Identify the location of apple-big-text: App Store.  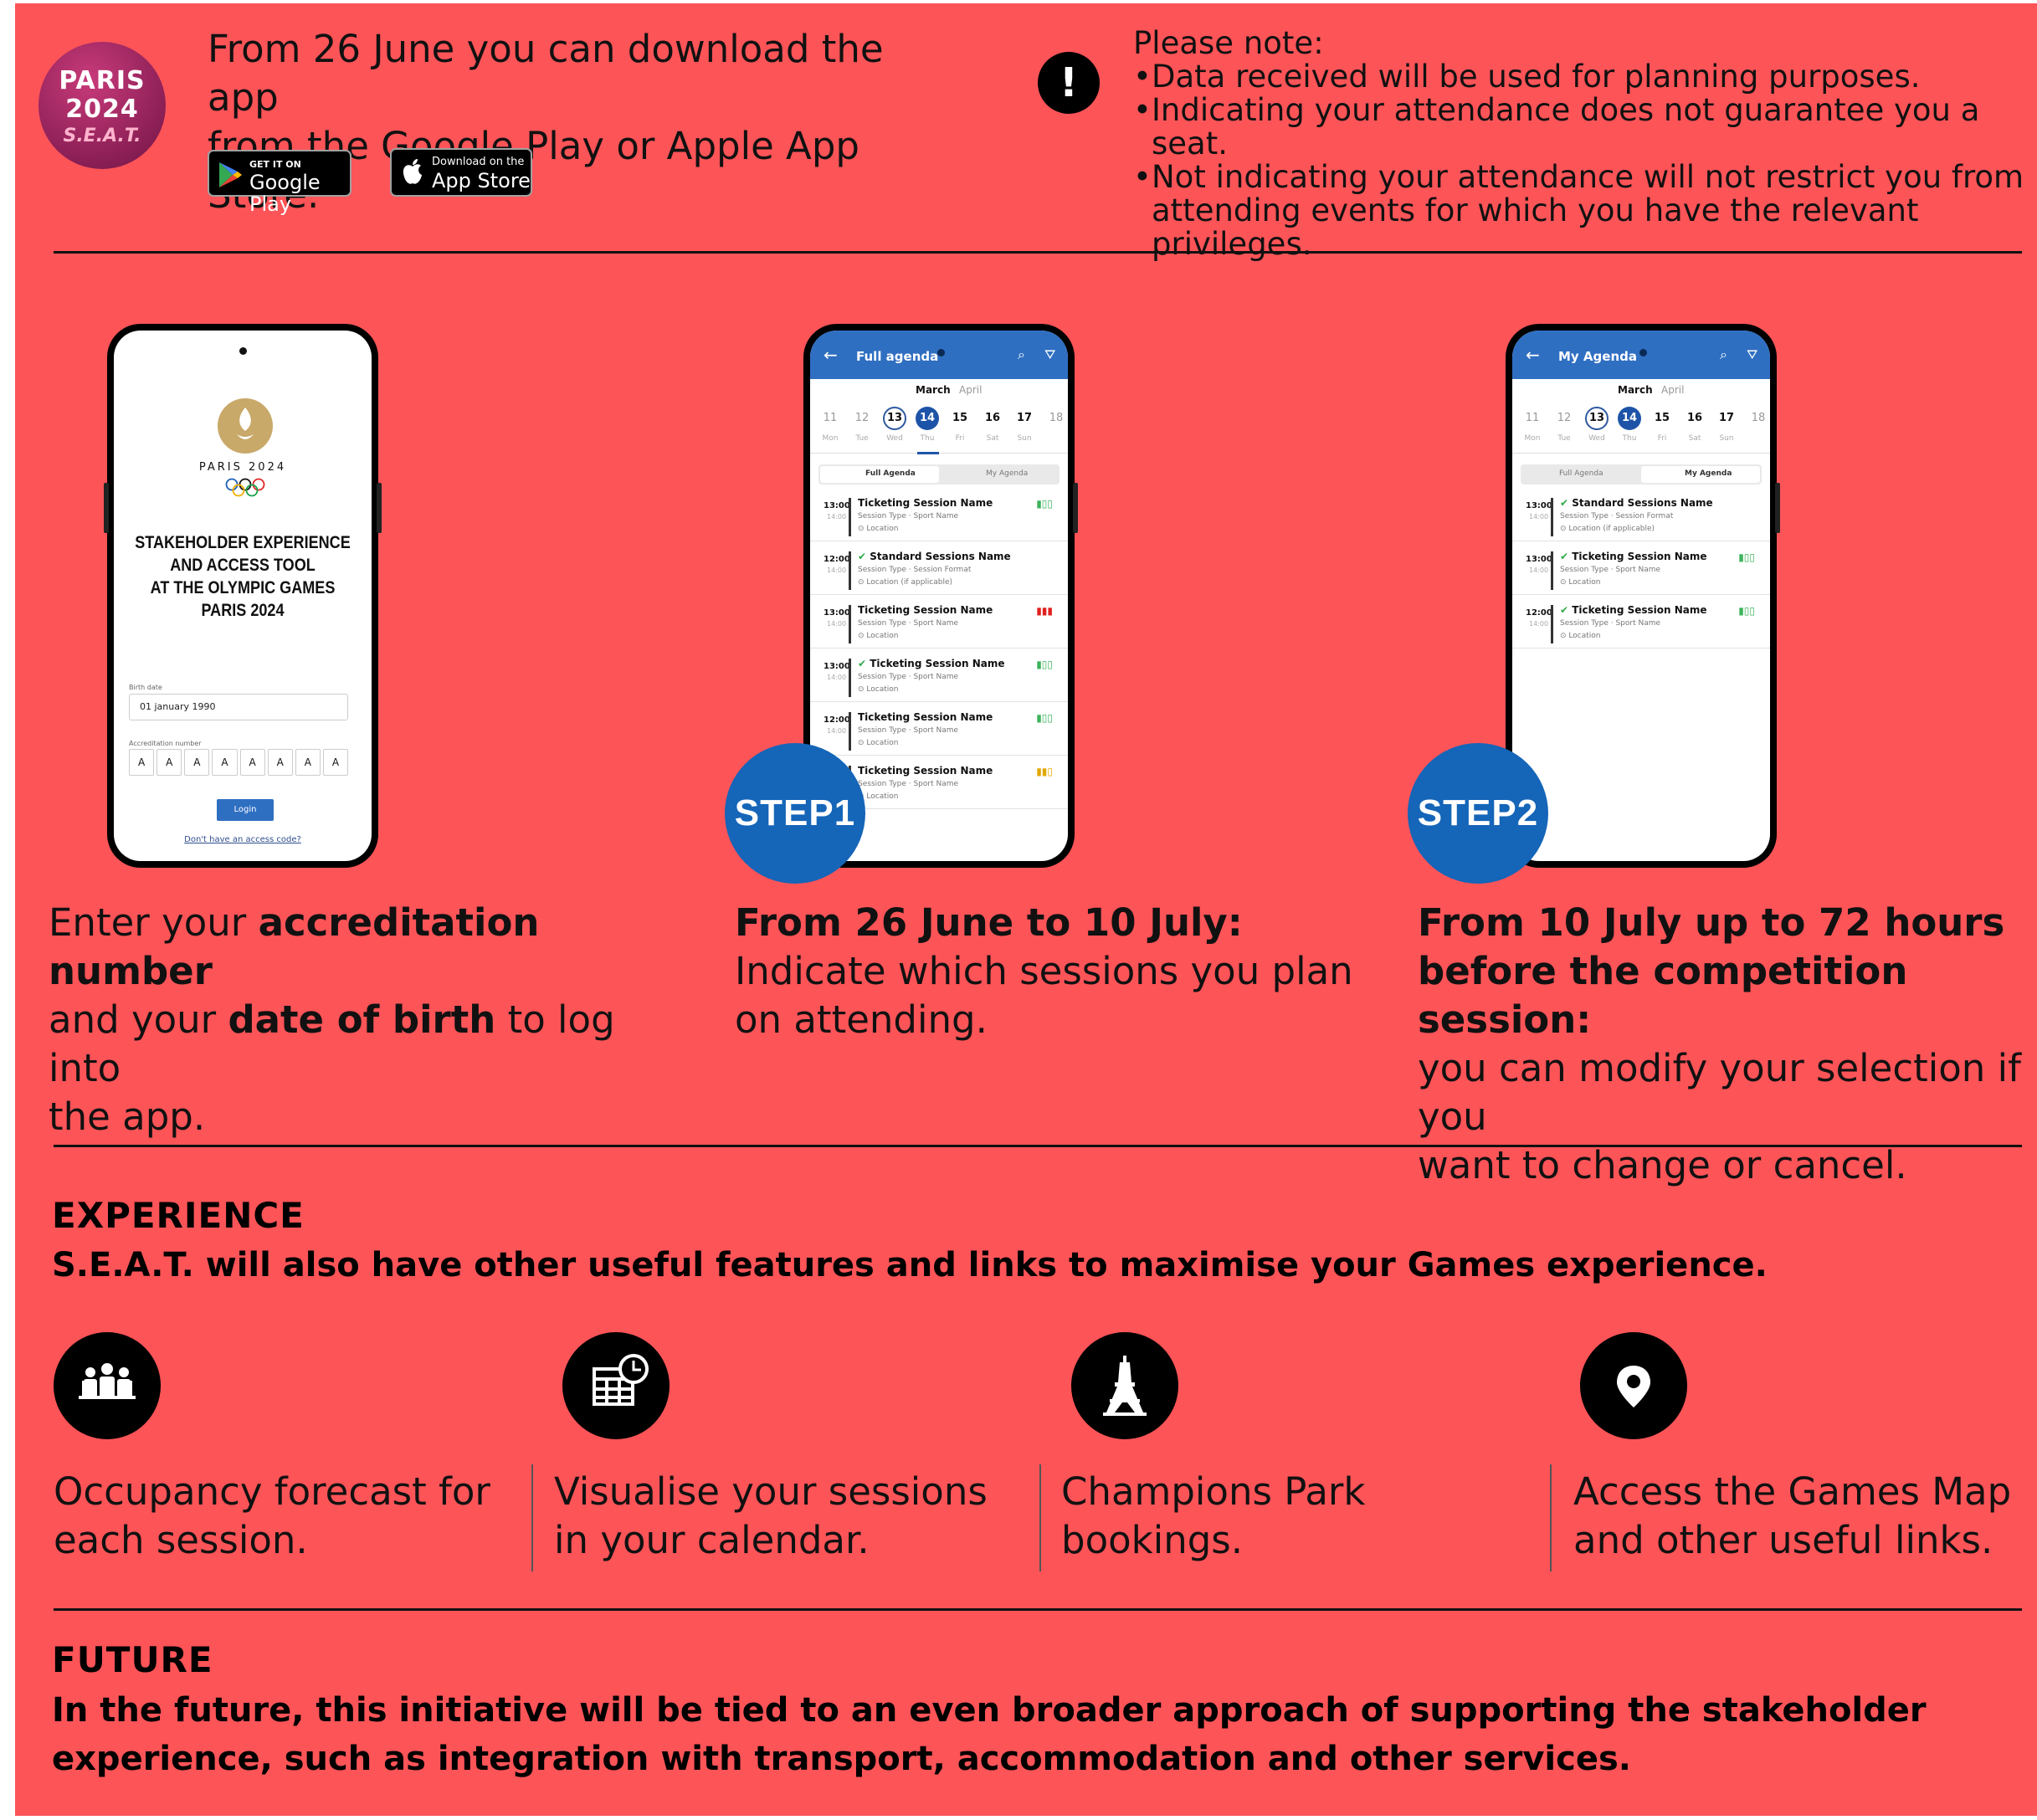
(481, 180).